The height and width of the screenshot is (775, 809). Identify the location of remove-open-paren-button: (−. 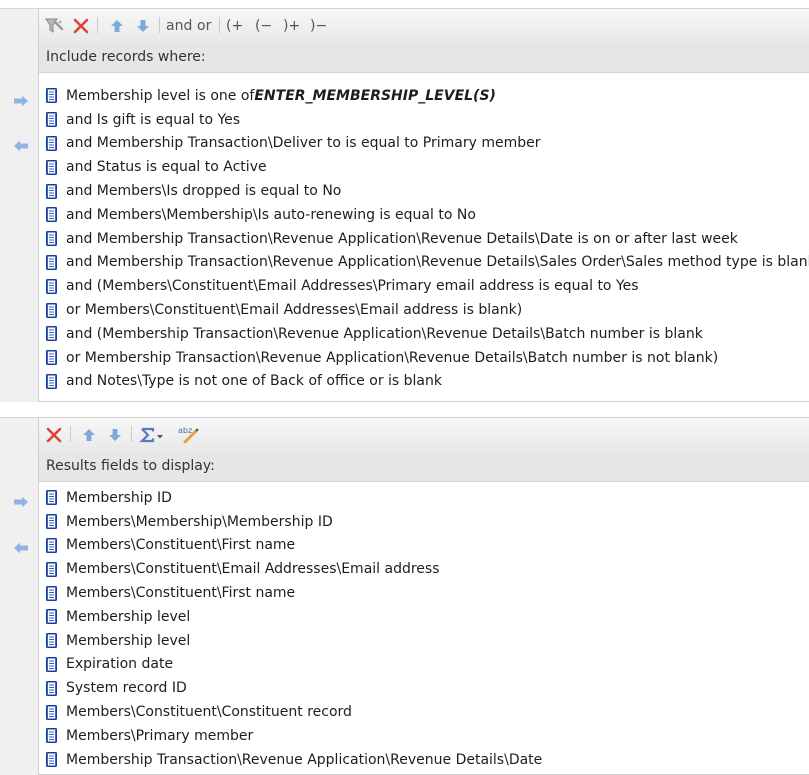
(263, 26).